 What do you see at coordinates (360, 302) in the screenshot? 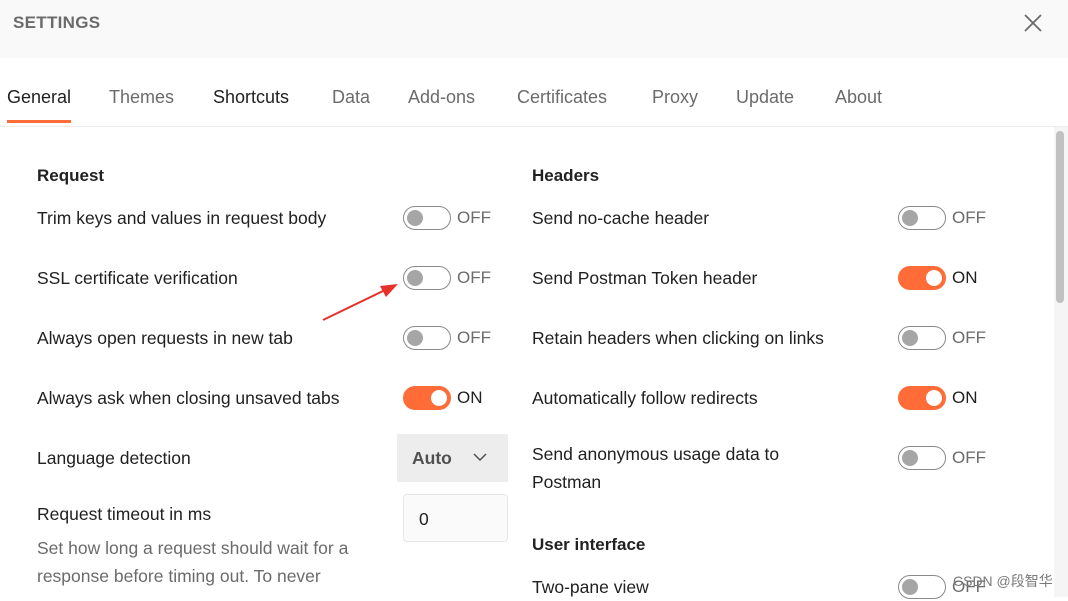
I see `annotation-arrow` at bounding box center [360, 302].